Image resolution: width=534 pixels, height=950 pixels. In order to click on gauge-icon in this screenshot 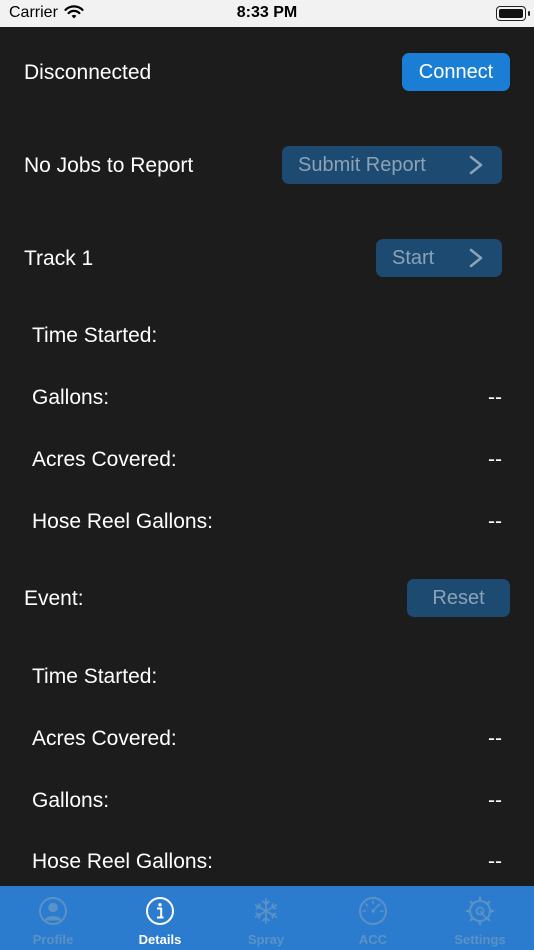, I will do `click(373, 911)`.